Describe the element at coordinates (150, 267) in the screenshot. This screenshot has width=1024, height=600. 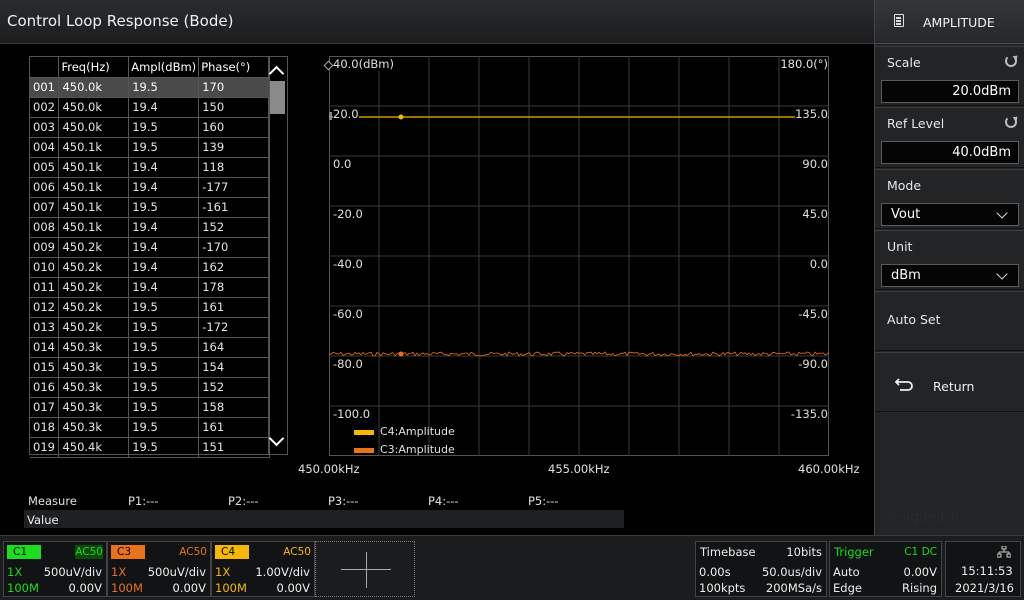
I see `table-row: 010 450.2k 19.4 162` at that location.